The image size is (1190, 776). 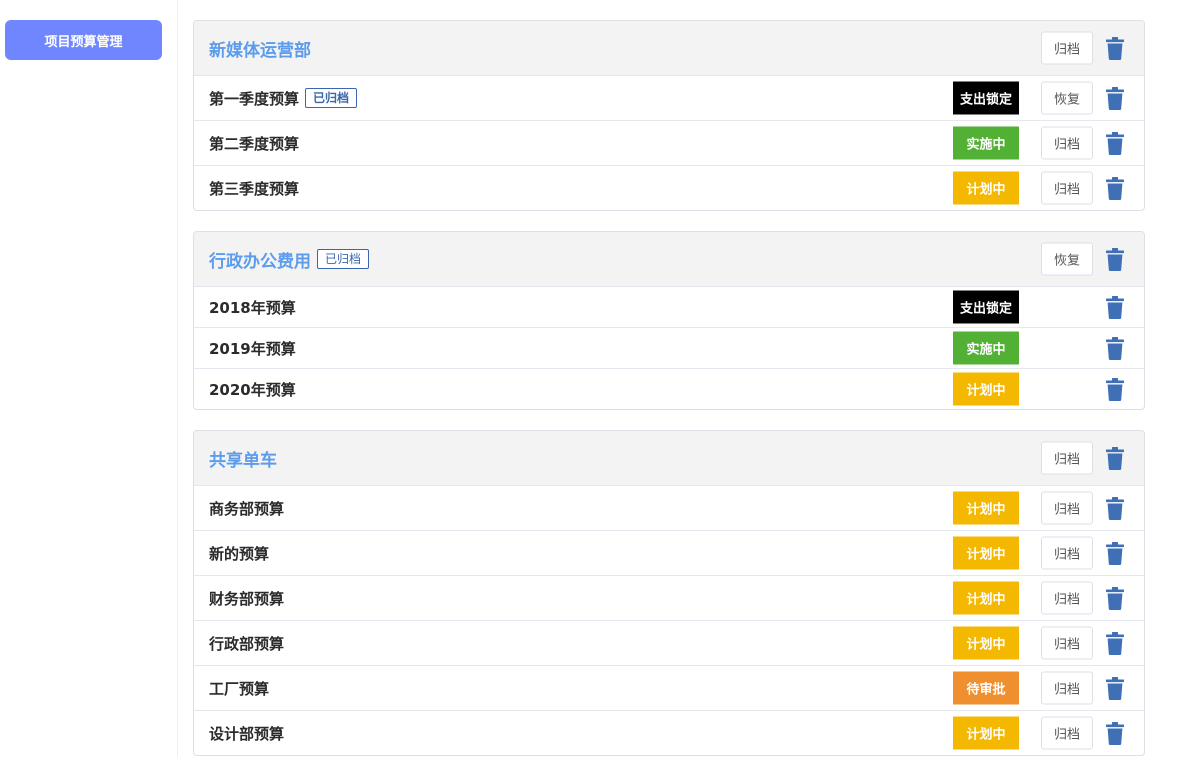 I want to click on budget-name-text: 2020年预算, so click(x=252, y=389).